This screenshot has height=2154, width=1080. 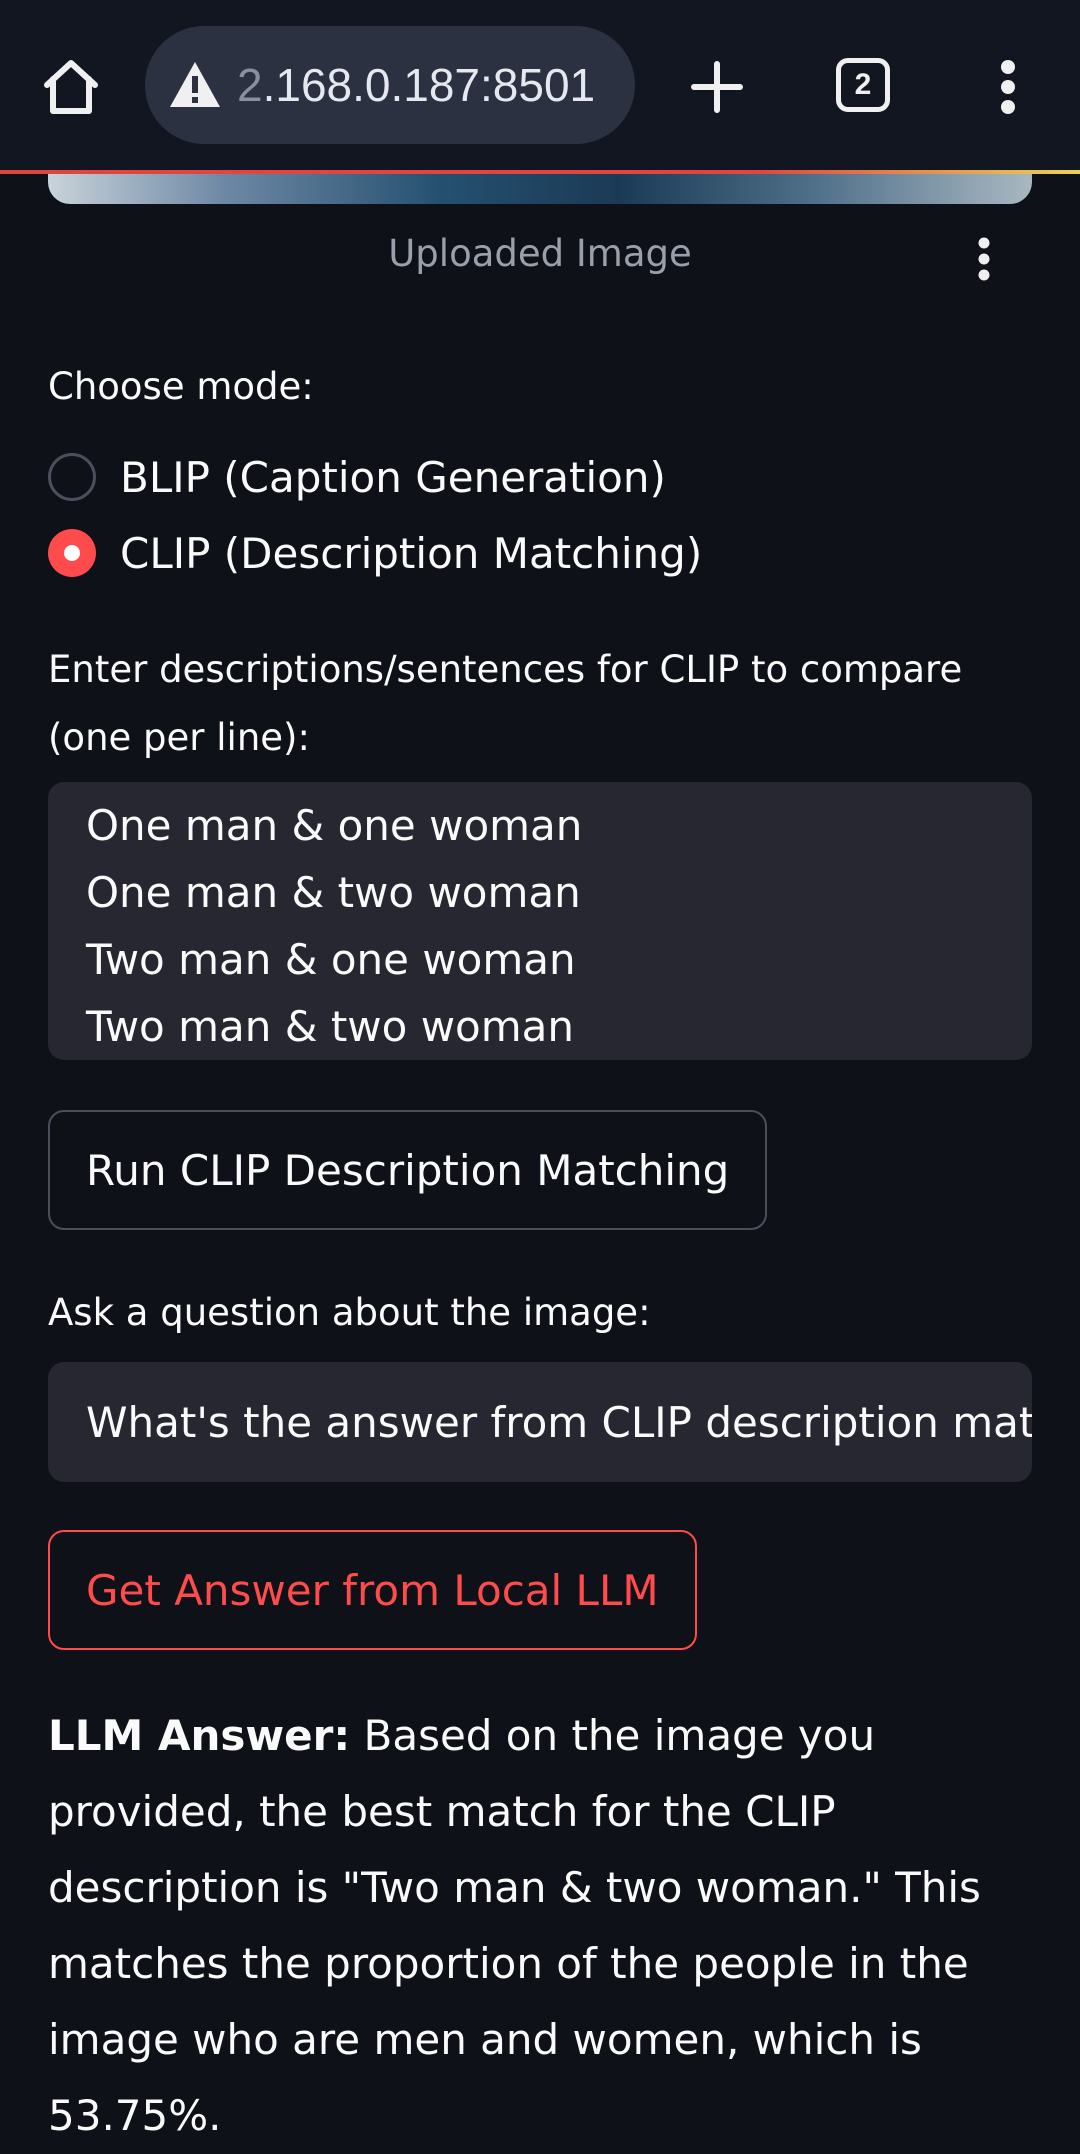 What do you see at coordinates (333, 892) in the screenshot?
I see `description-line: One man & two woman` at bounding box center [333, 892].